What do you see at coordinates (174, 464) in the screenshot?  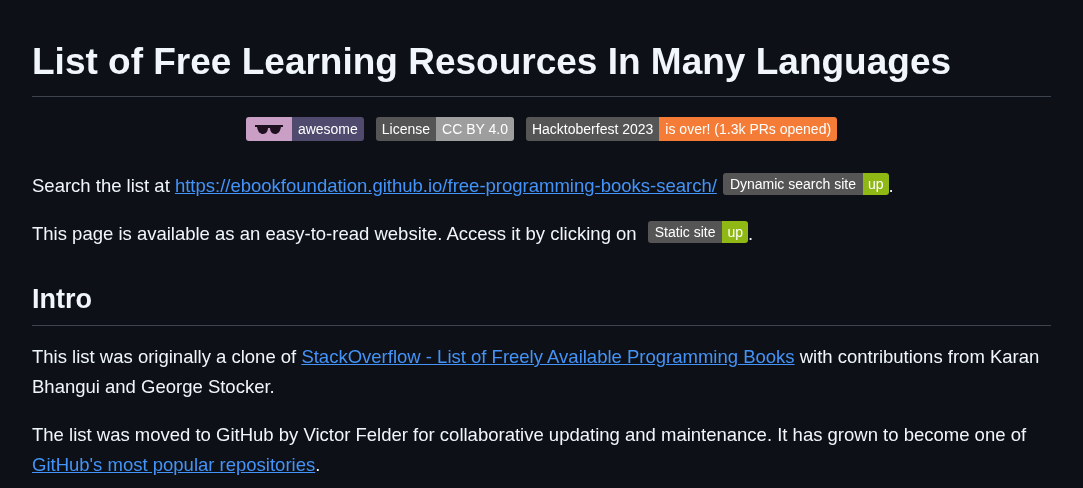 I see `link: GitHub's most popular repositories` at bounding box center [174, 464].